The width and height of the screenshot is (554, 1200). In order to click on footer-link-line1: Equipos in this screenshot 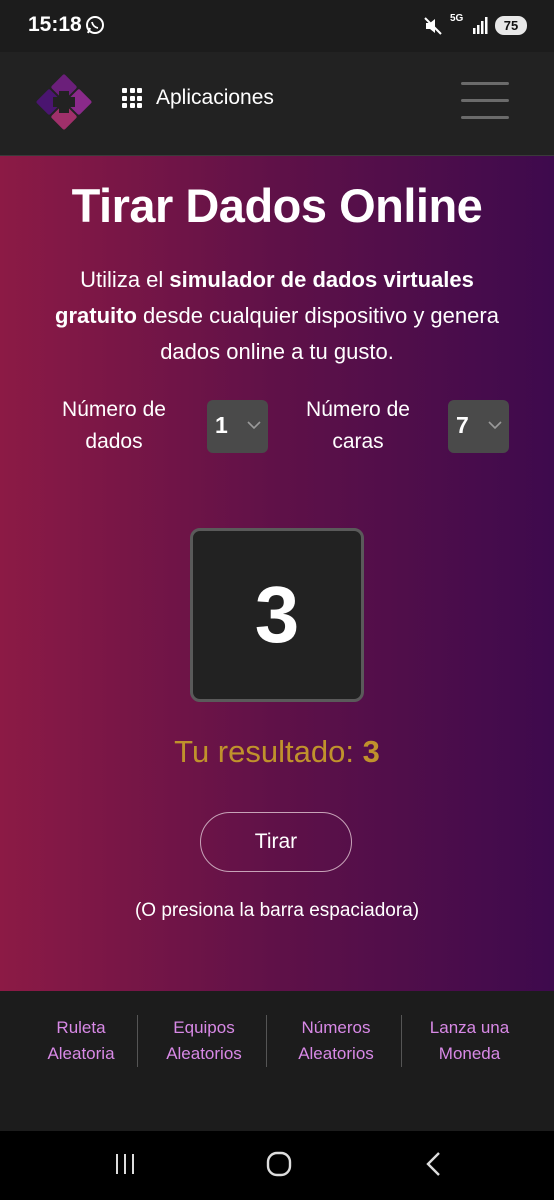, I will do `click(204, 1027)`.